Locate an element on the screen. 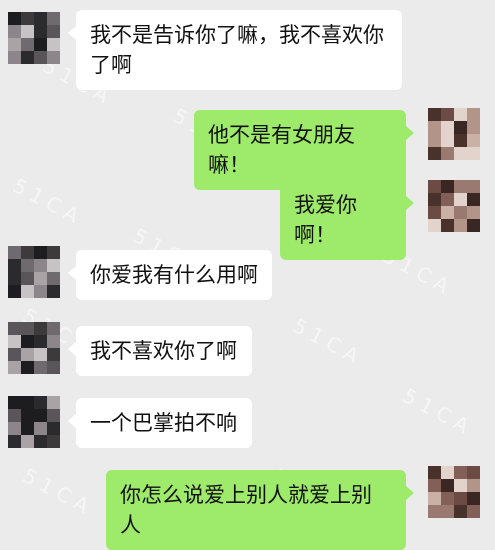 Image resolution: width=495 pixels, height=550 pixels. message-bubble: 他不是有女朋友嘛！ is located at coordinates (304, 150).